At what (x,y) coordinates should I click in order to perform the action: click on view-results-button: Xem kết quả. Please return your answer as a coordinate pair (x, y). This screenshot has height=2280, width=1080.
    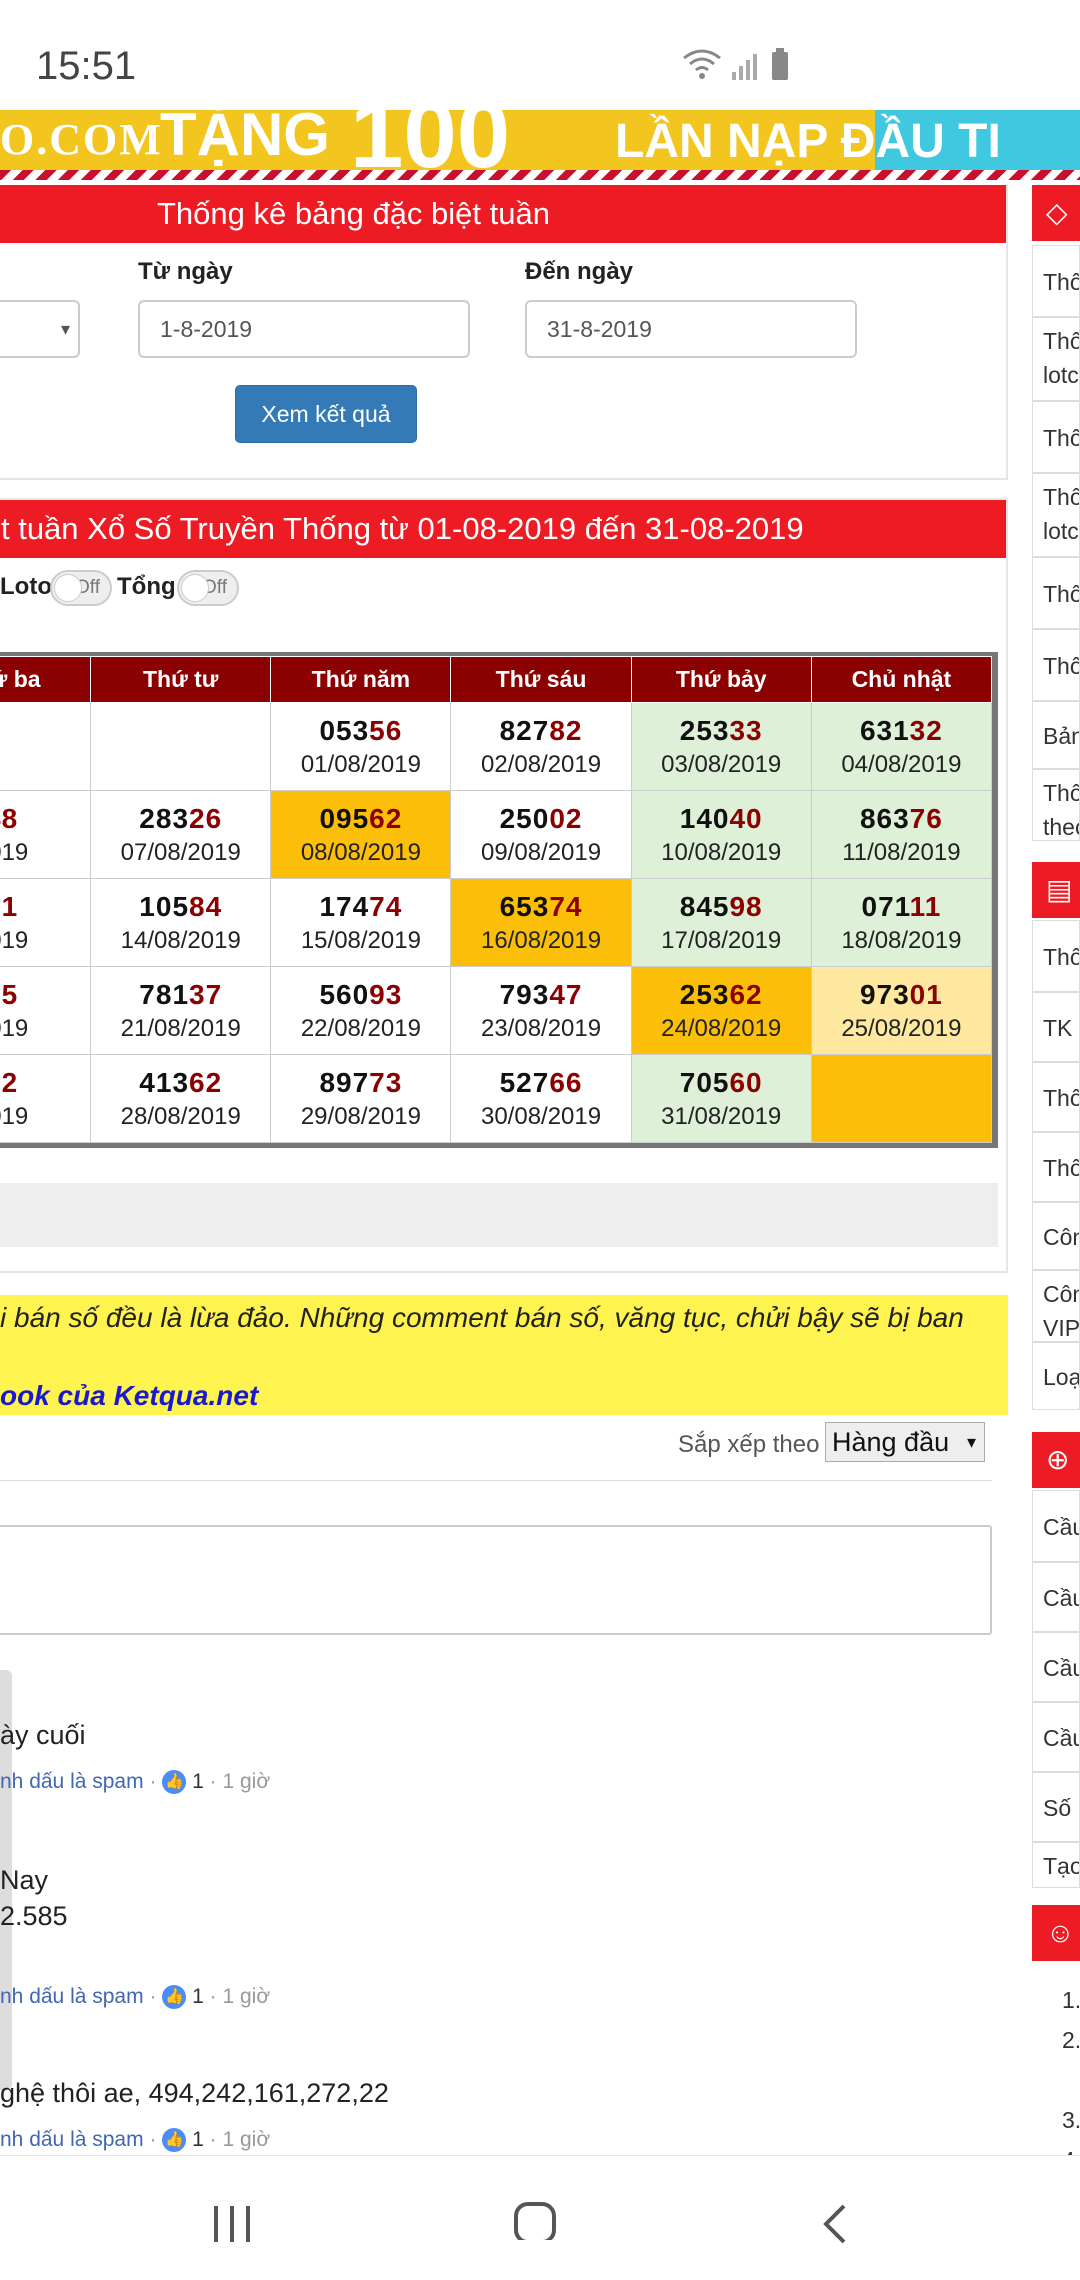
    Looking at the image, I should click on (326, 414).